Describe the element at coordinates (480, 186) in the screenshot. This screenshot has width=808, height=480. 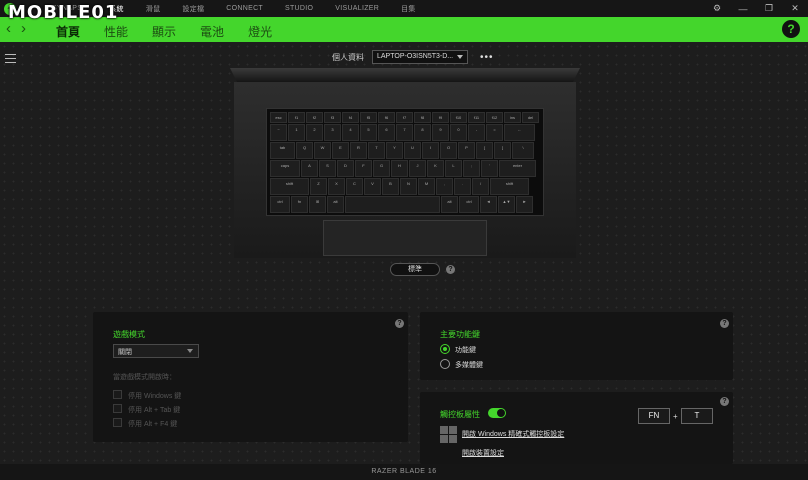
I see `keyboard-key: /` at that location.